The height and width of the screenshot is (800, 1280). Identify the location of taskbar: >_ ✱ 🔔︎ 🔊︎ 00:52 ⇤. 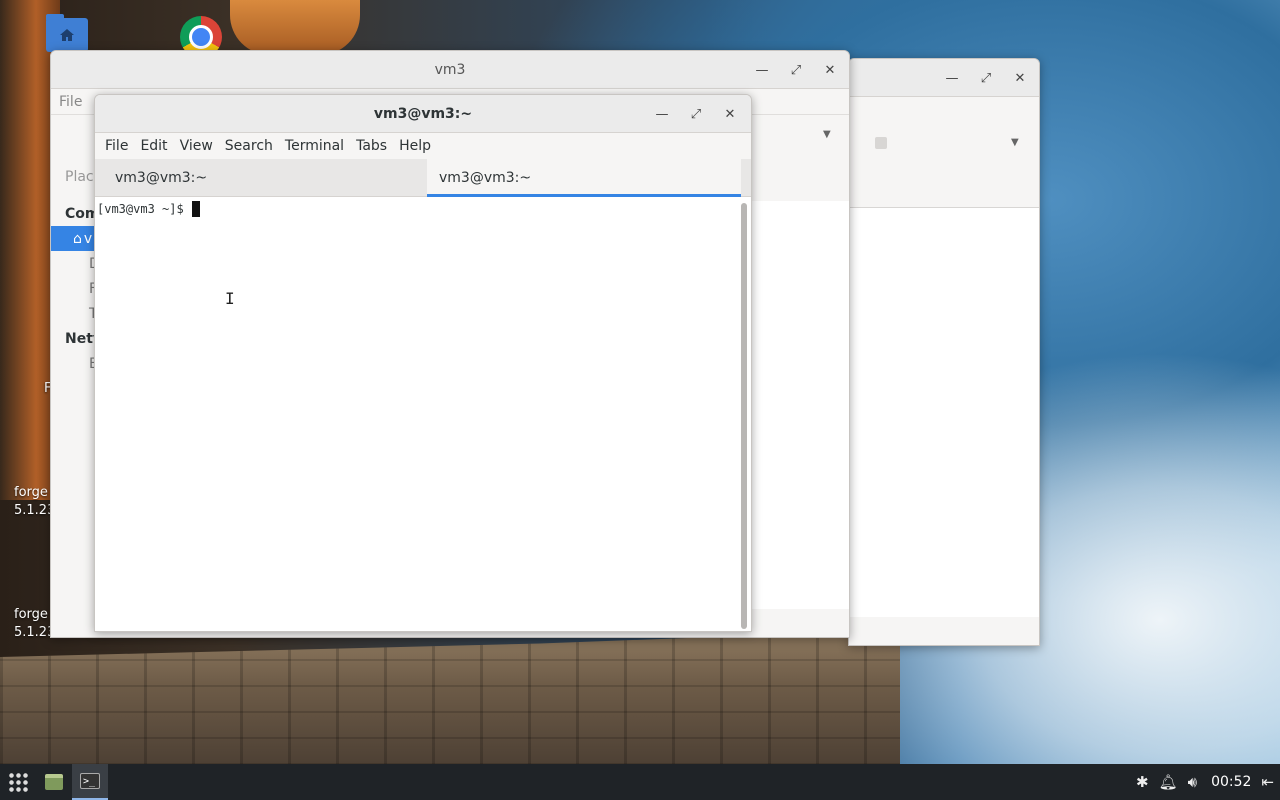
(640, 782).